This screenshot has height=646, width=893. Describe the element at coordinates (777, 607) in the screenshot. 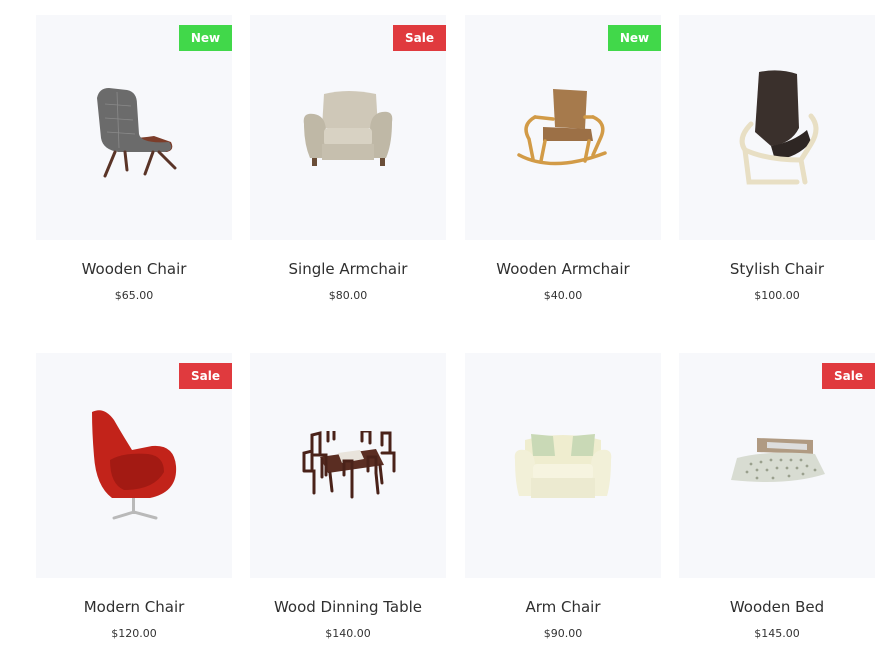

I see `product-title: Wooden Bed` at that location.